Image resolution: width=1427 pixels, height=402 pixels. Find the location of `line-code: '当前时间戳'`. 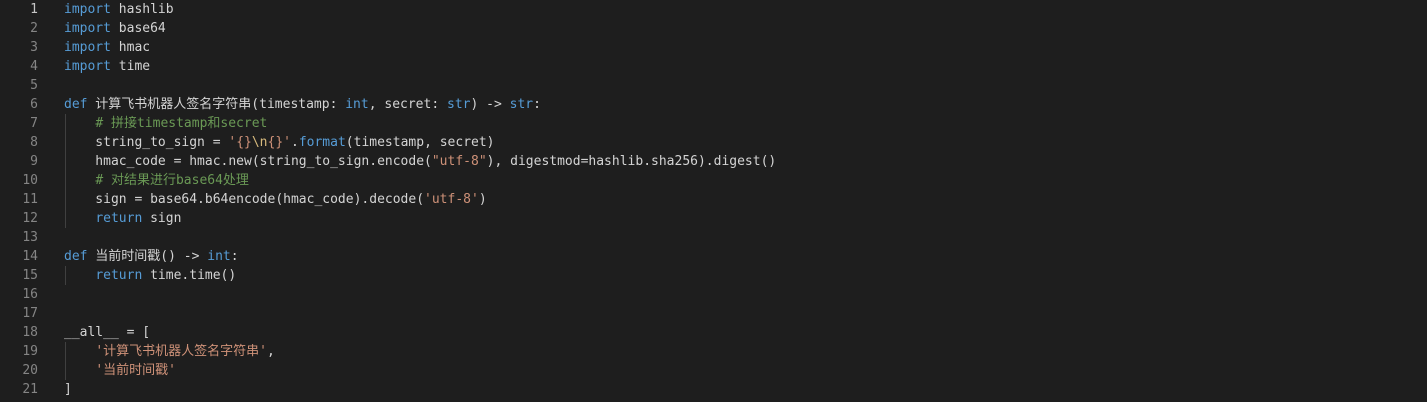

line-code: '当前时间戳' is located at coordinates (120, 370).